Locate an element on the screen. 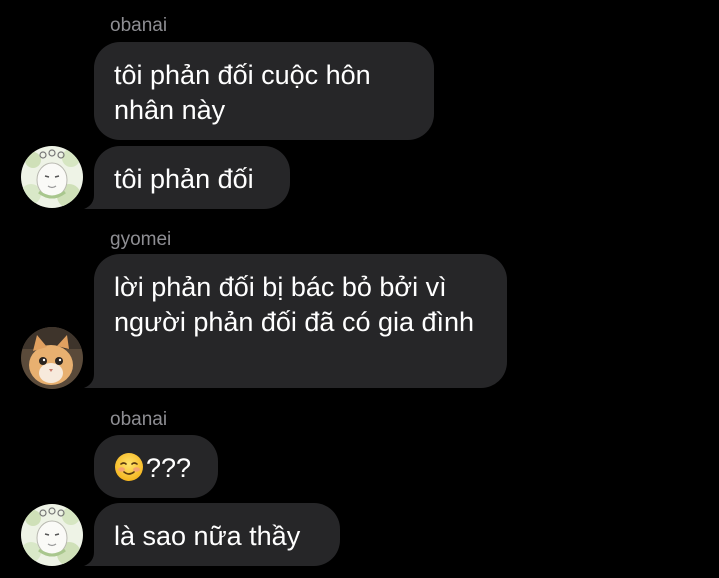 Image resolution: width=719 pixels, height=578 pixels. message-bubble: là sao nữa thầy is located at coordinates (217, 534).